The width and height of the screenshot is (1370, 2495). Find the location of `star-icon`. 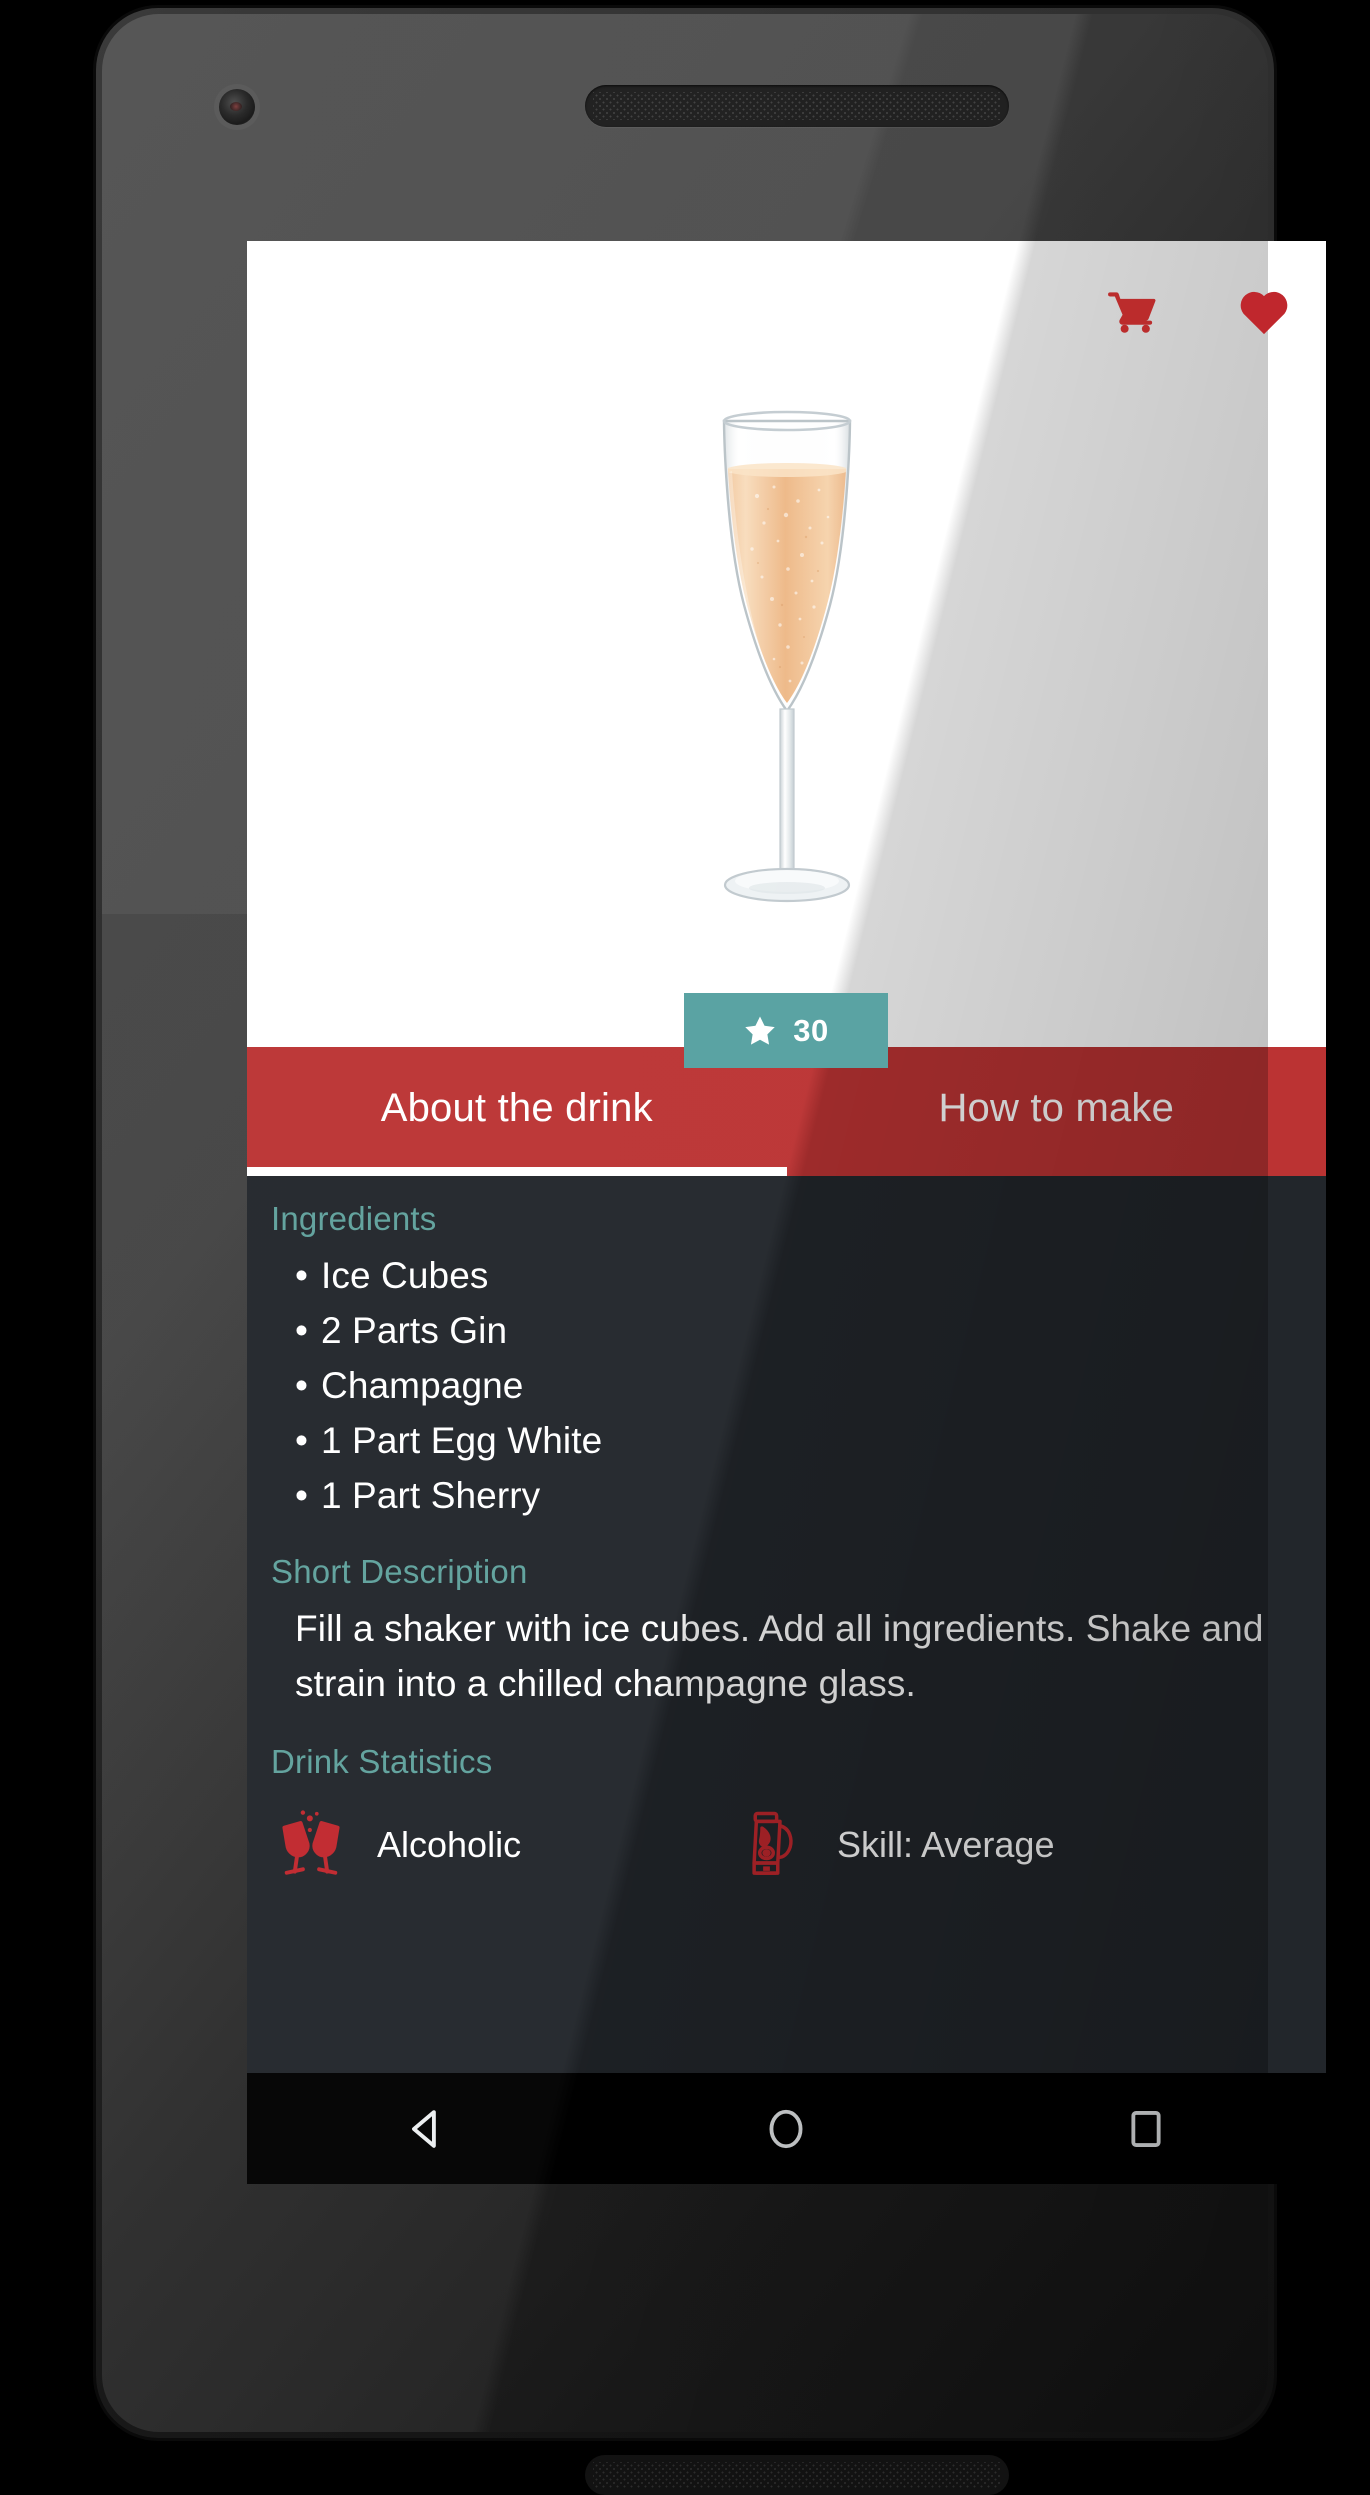

star-icon is located at coordinates (760, 1030).